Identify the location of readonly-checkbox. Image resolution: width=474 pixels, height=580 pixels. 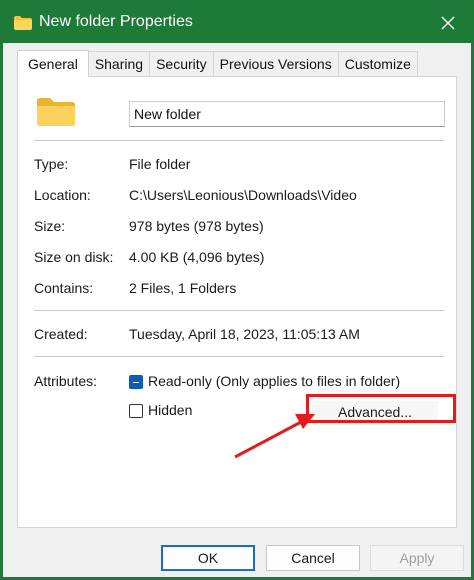
(136, 382).